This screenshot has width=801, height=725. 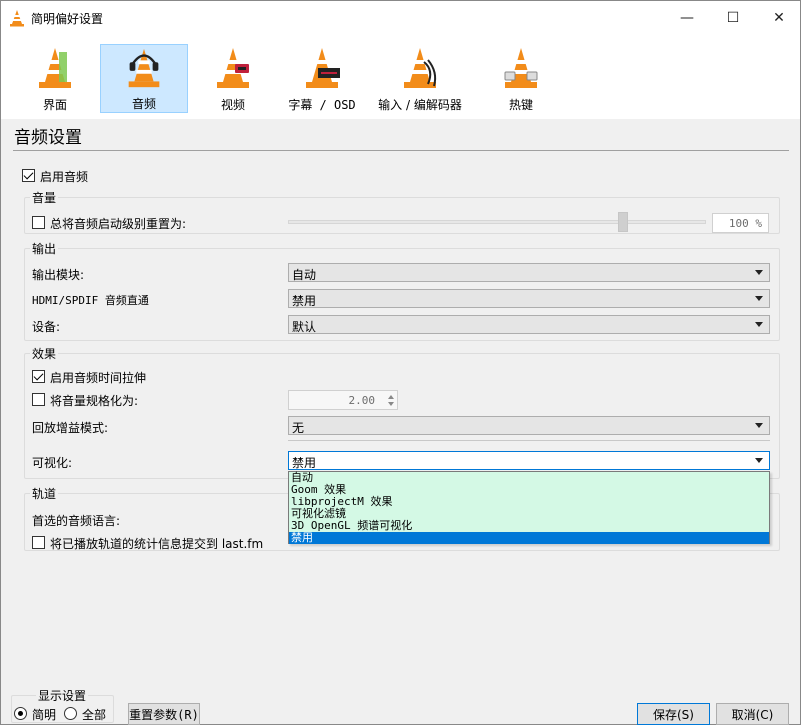 I want to click on cancel-button: 取消(C), so click(x=752, y=714).